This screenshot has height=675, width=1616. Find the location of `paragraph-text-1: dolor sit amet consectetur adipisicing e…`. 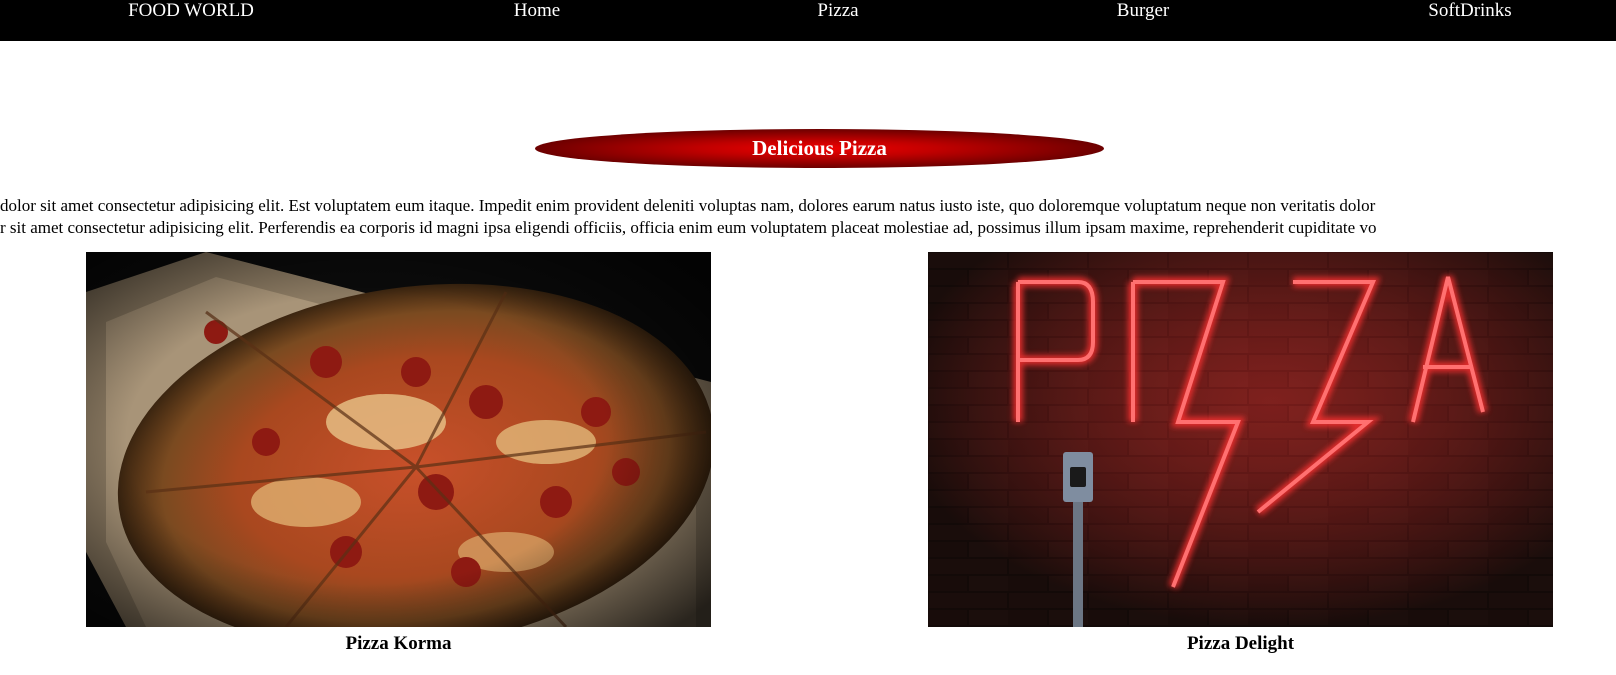

paragraph-text-1: dolor sit amet consectetur adipisicing e… is located at coordinates (688, 205).